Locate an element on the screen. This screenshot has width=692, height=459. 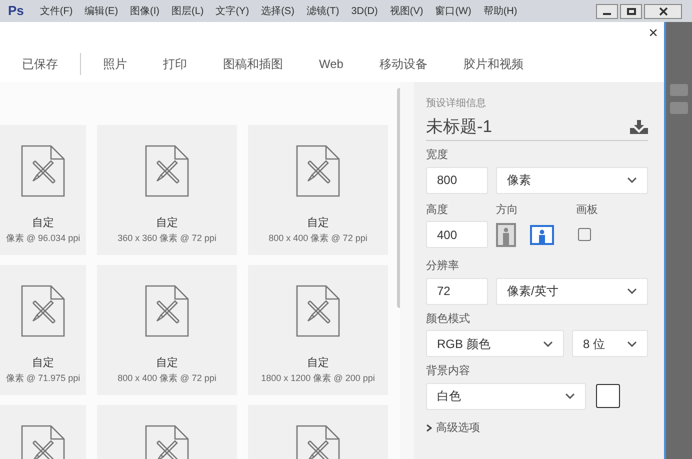
menu-item: 图层(L) is located at coordinates (187, 11).